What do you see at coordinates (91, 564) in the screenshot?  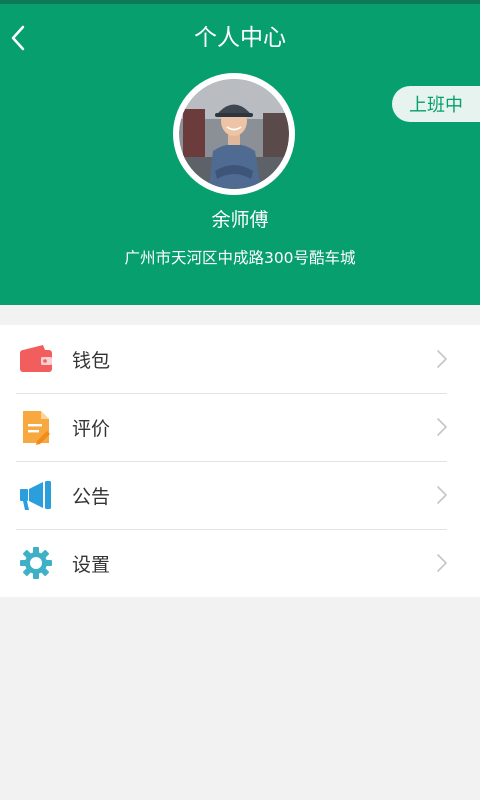 I see `menu-item-label: 设置` at bounding box center [91, 564].